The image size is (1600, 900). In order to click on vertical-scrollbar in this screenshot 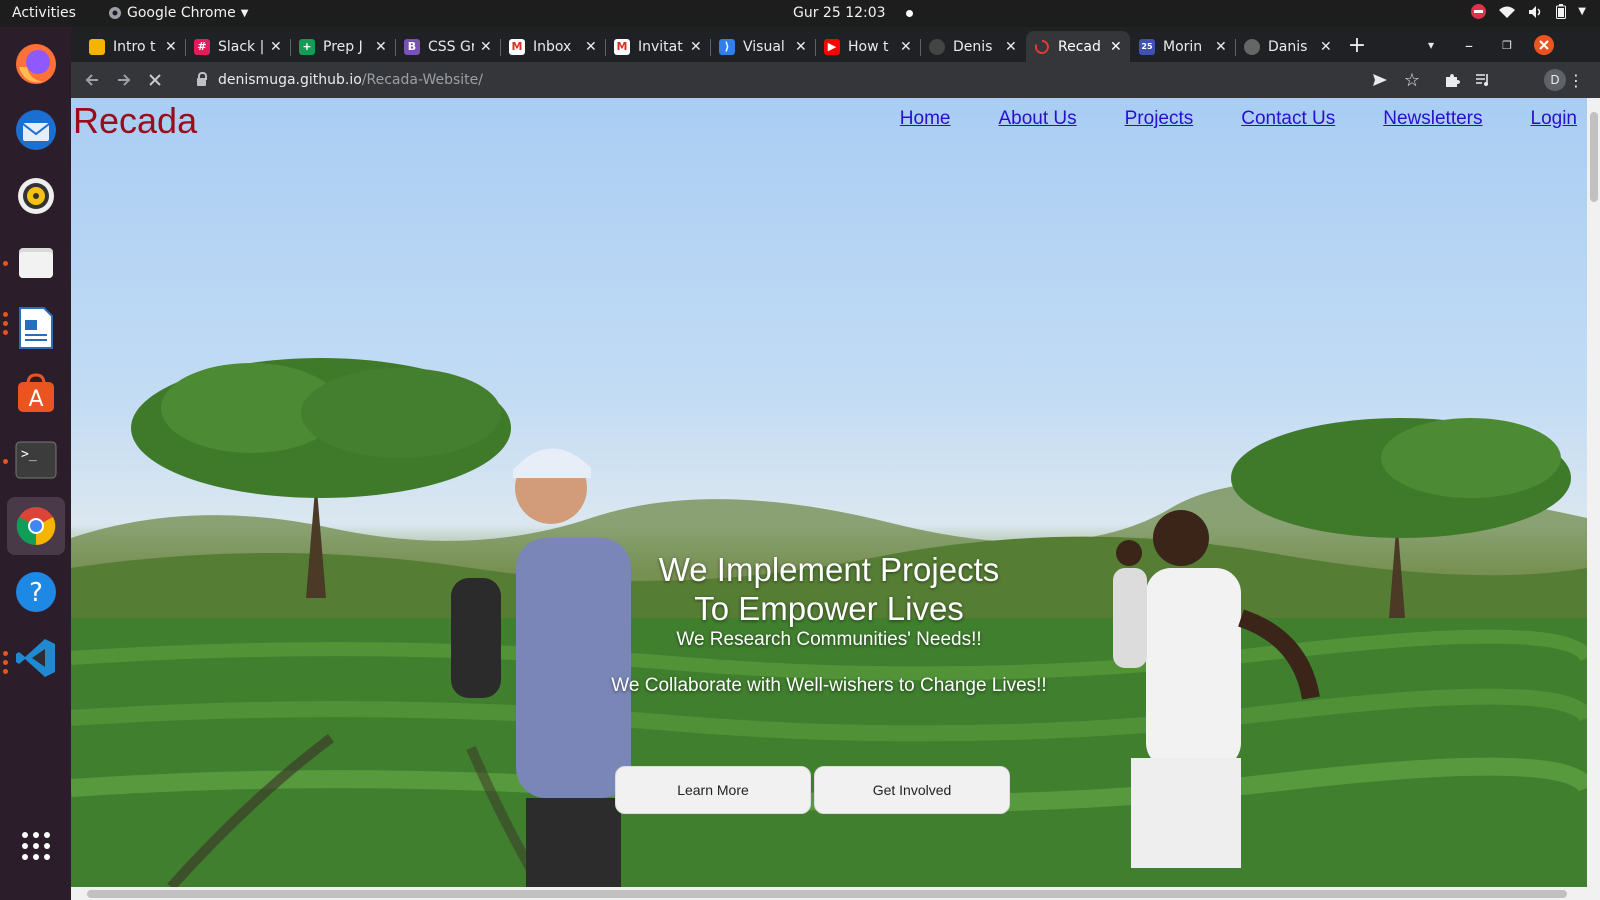, I will do `click(1593, 492)`.